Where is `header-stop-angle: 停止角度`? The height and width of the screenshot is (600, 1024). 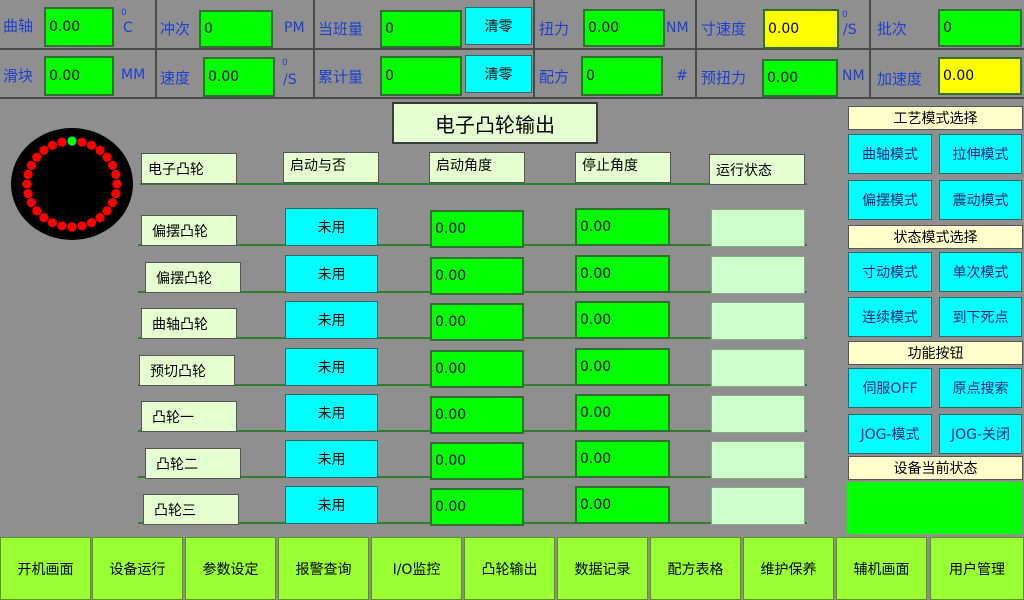 header-stop-angle: 停止角度 is located at coordinates (623, 167).